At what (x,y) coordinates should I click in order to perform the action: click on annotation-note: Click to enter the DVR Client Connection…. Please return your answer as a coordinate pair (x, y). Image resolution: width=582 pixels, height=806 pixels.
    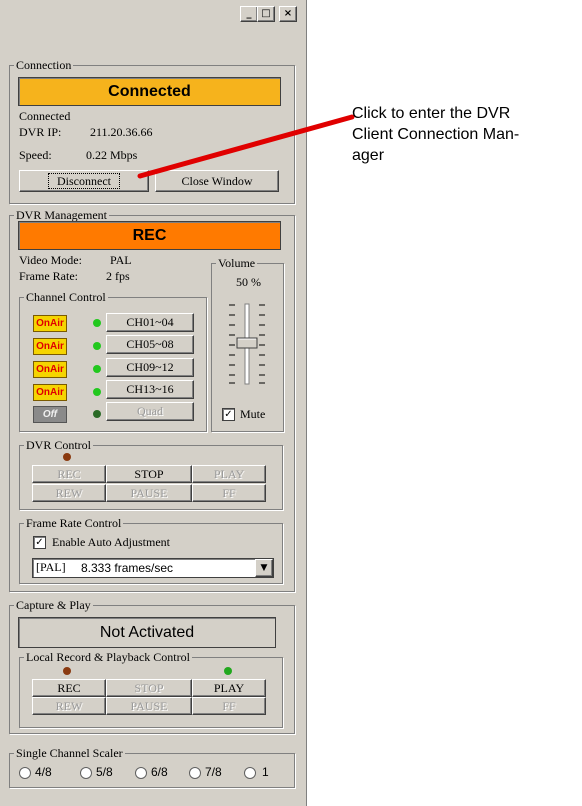
    Looking at the image, I should click on (435, 134).